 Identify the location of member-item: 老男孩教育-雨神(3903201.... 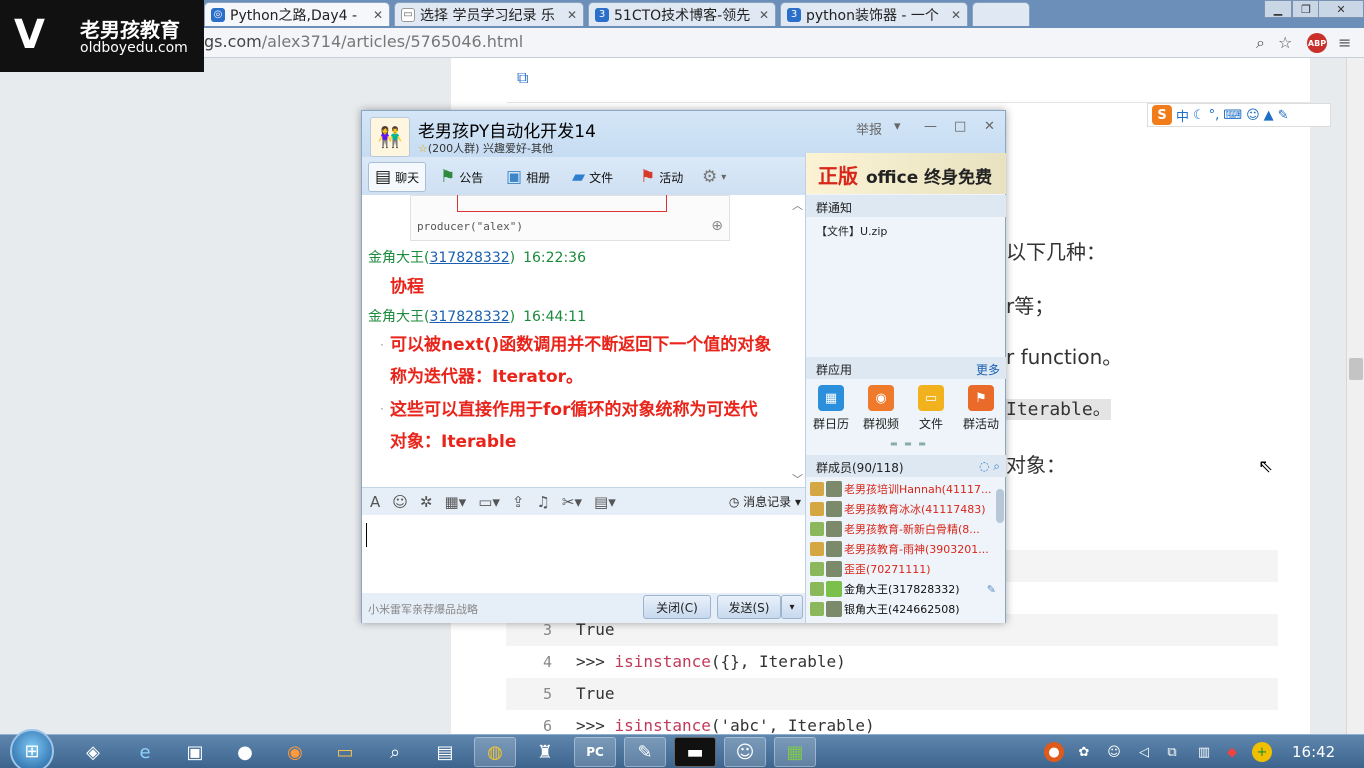
(903, 549).